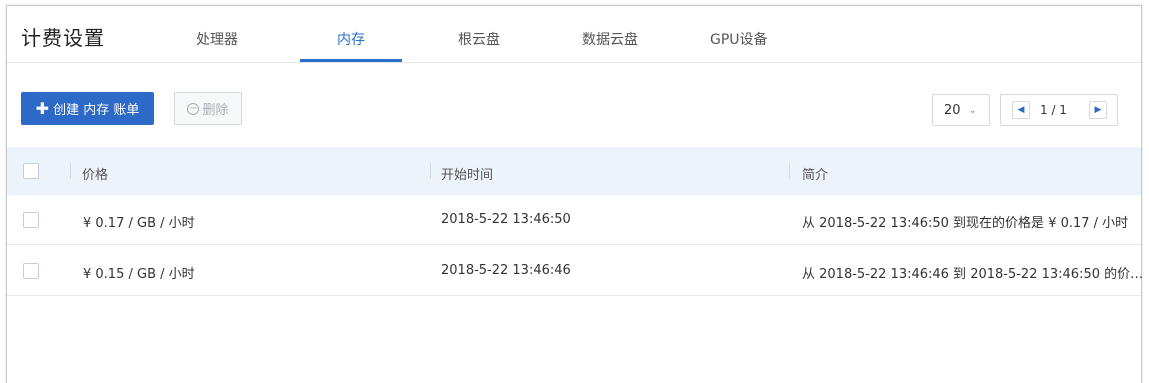 Image resolution: width=1149 pixels, height=383 pixels. What do you see at coordinates (96, 110) in the screenshot?
I see `create-button-label: 创建 内存 账单` at bounding box center [96, 110].